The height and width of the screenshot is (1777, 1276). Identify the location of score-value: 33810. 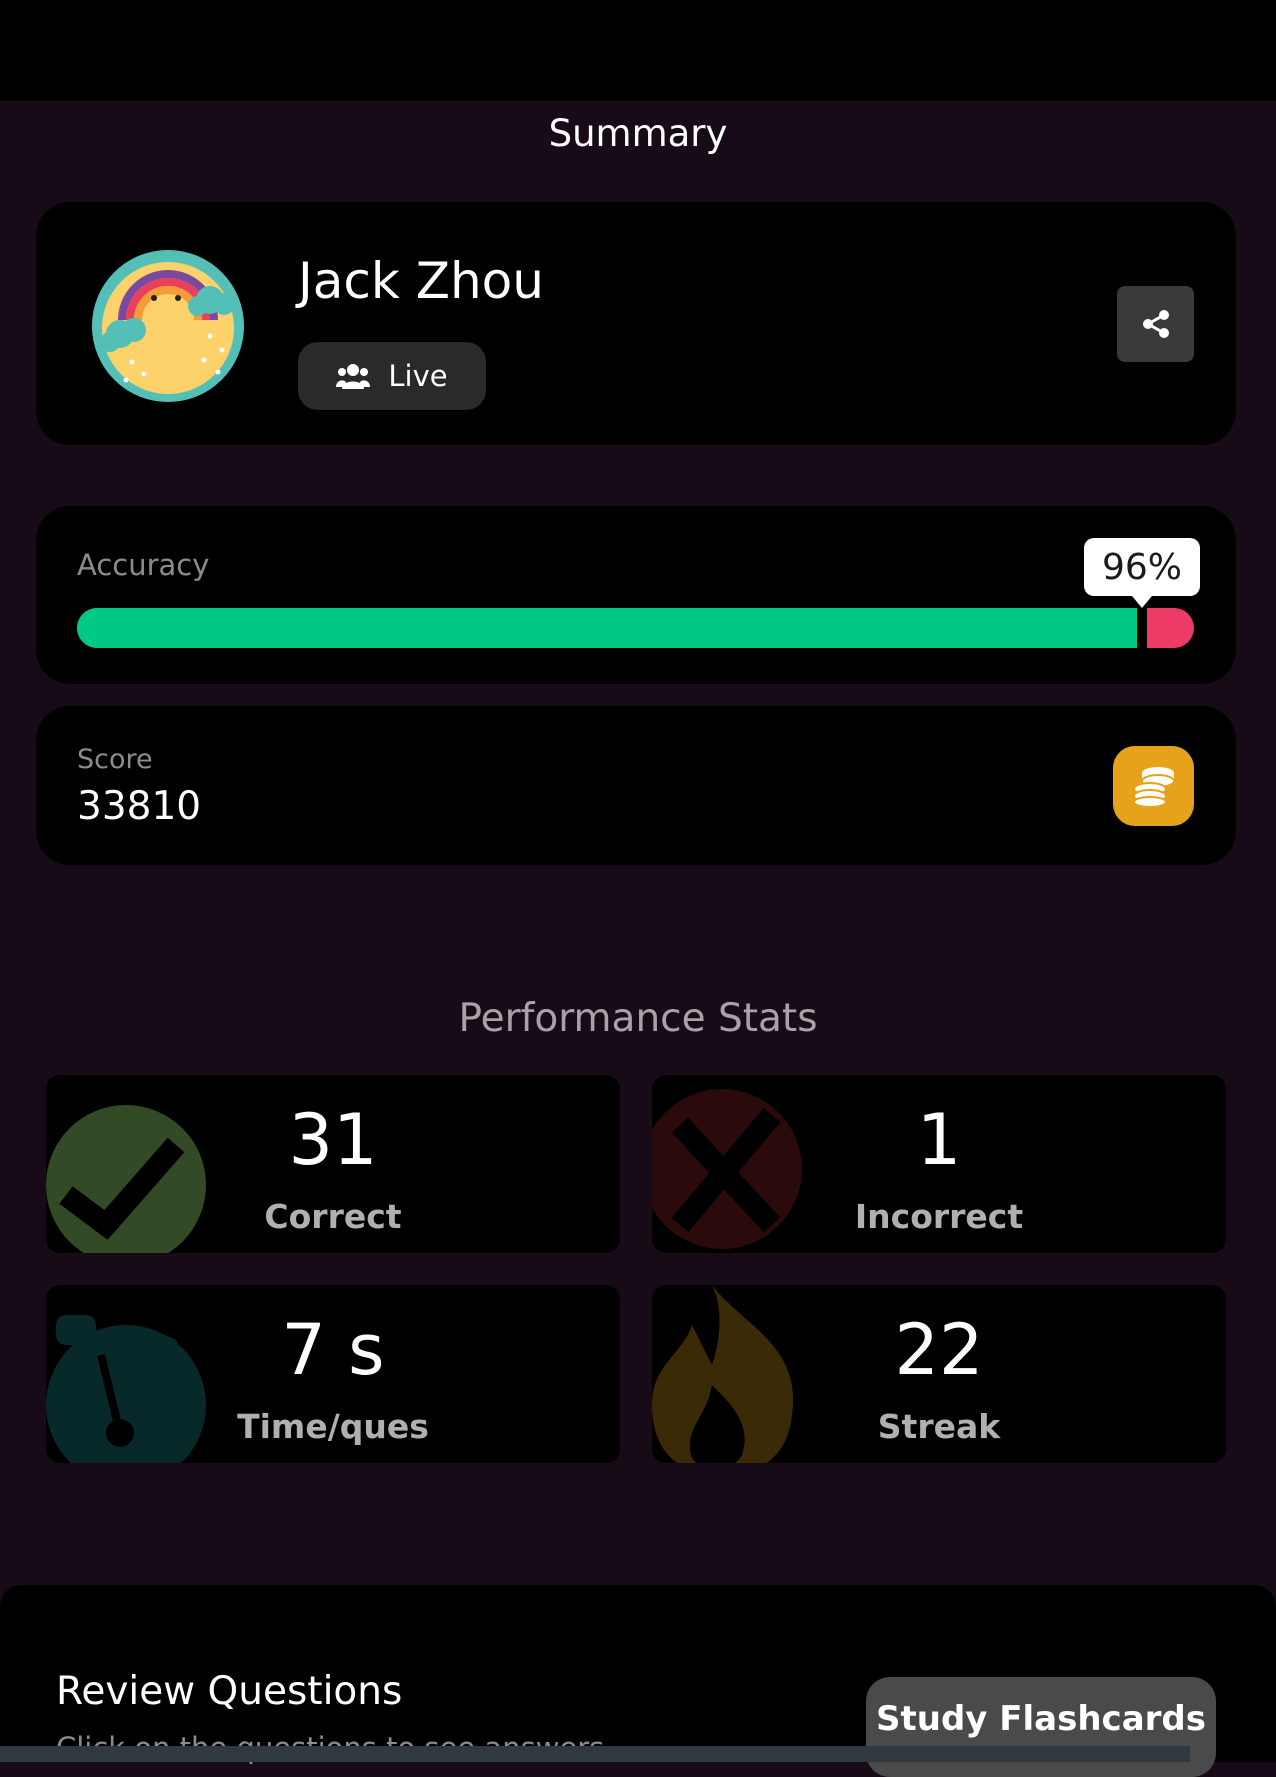
(139, 806).